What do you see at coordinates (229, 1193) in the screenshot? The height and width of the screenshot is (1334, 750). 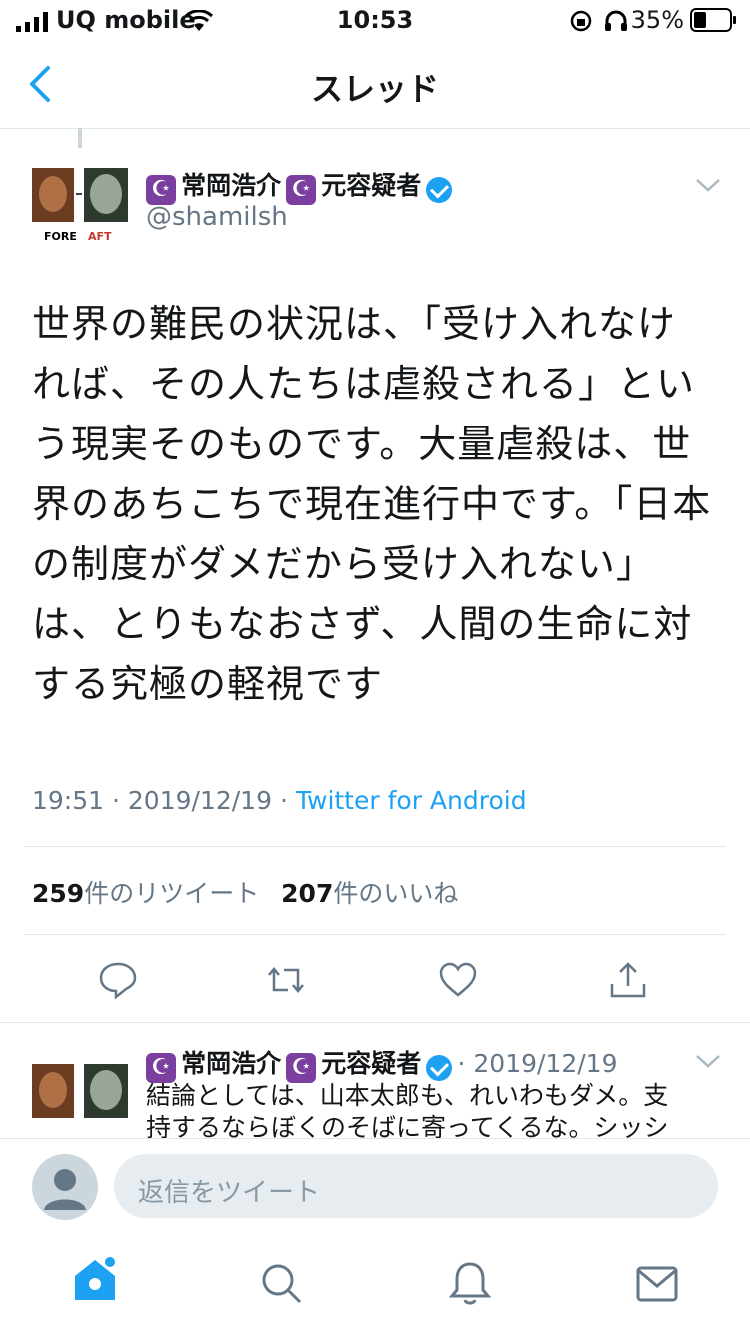 I see `reply-placeholder: 返信をツイート` at bounding box center [229, 1193].